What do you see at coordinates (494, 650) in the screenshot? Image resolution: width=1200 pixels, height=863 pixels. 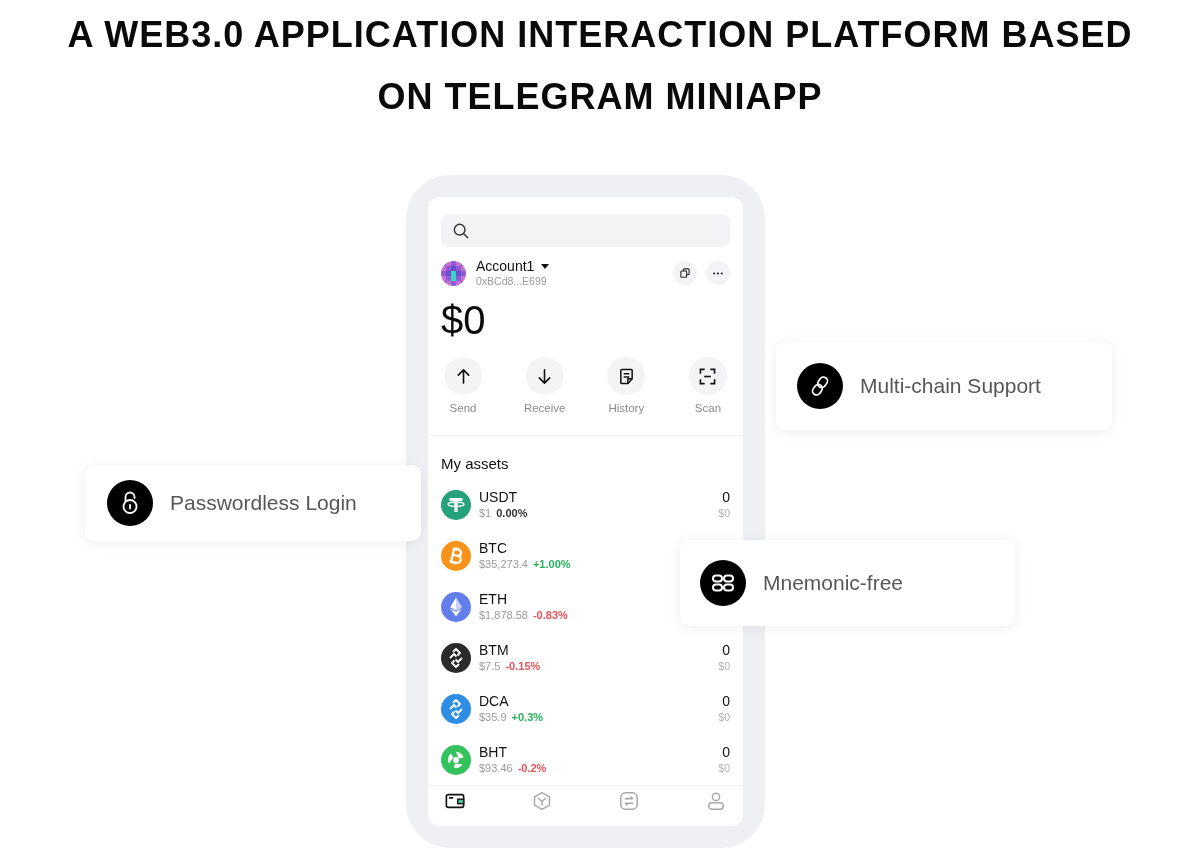 I see `token-symbol: BTM` at bounding box center [494, 650].